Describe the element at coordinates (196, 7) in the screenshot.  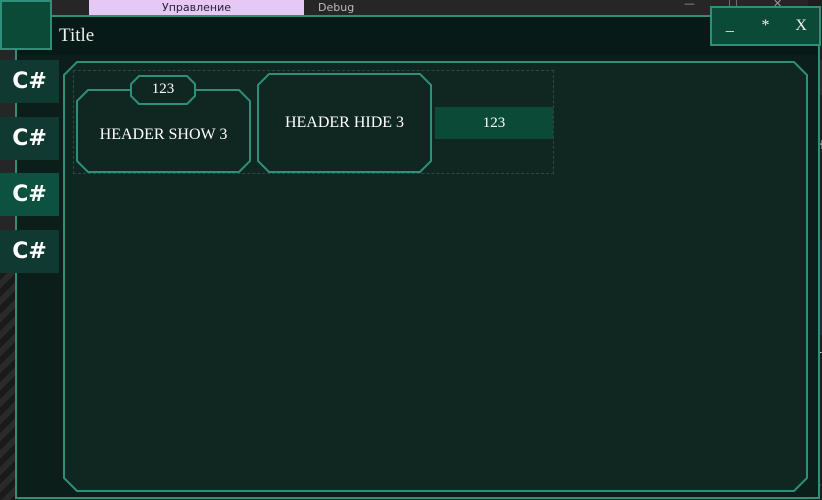
I see `background-tab-control: Управление` at that location.